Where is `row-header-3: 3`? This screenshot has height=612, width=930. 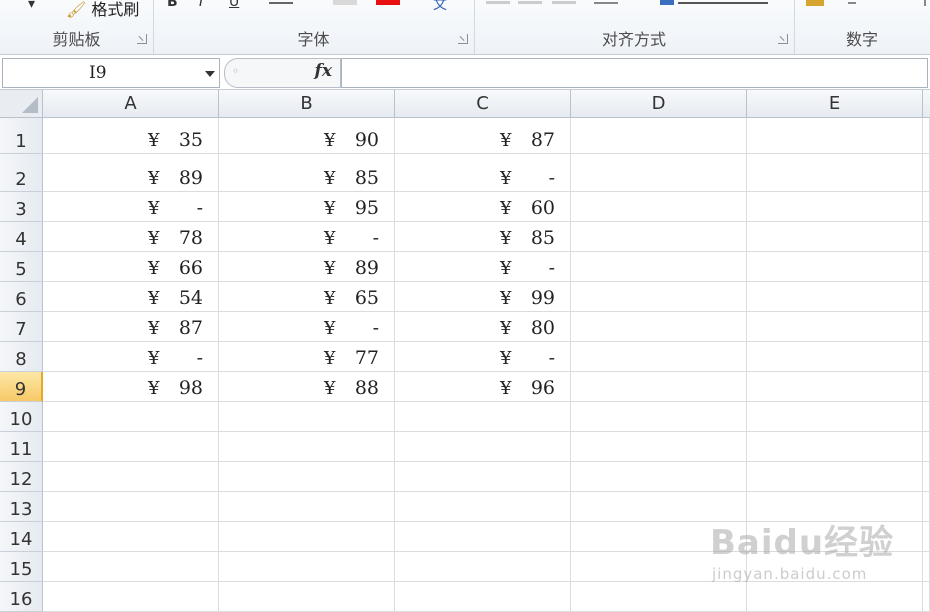 row-header-3: 3 is located at coordinates (21, 207).